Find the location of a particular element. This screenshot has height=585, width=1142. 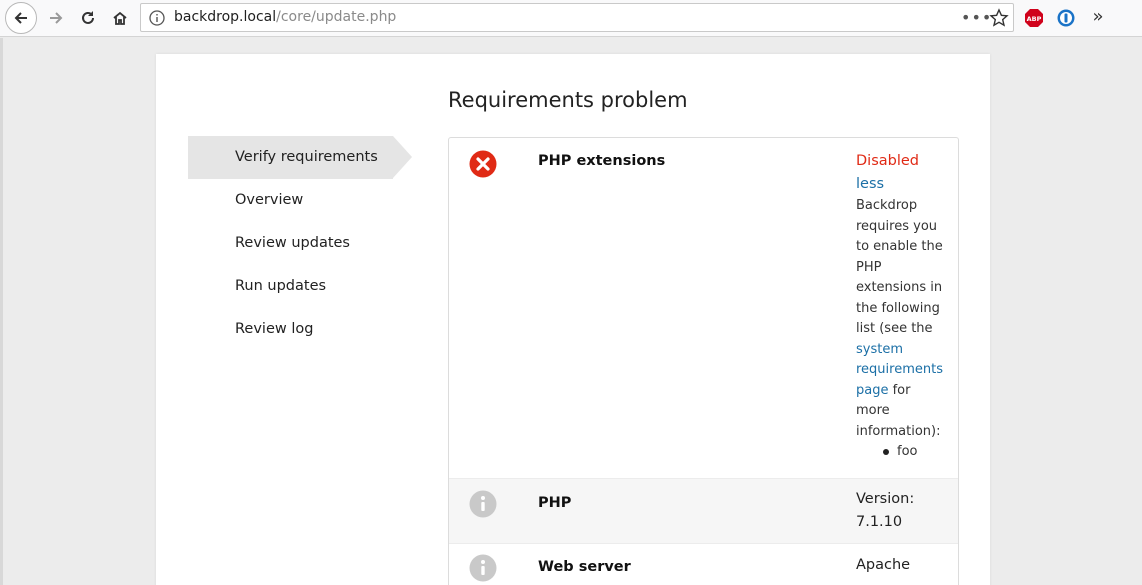

arrow-right-icon is located at coordinates (56, 18).